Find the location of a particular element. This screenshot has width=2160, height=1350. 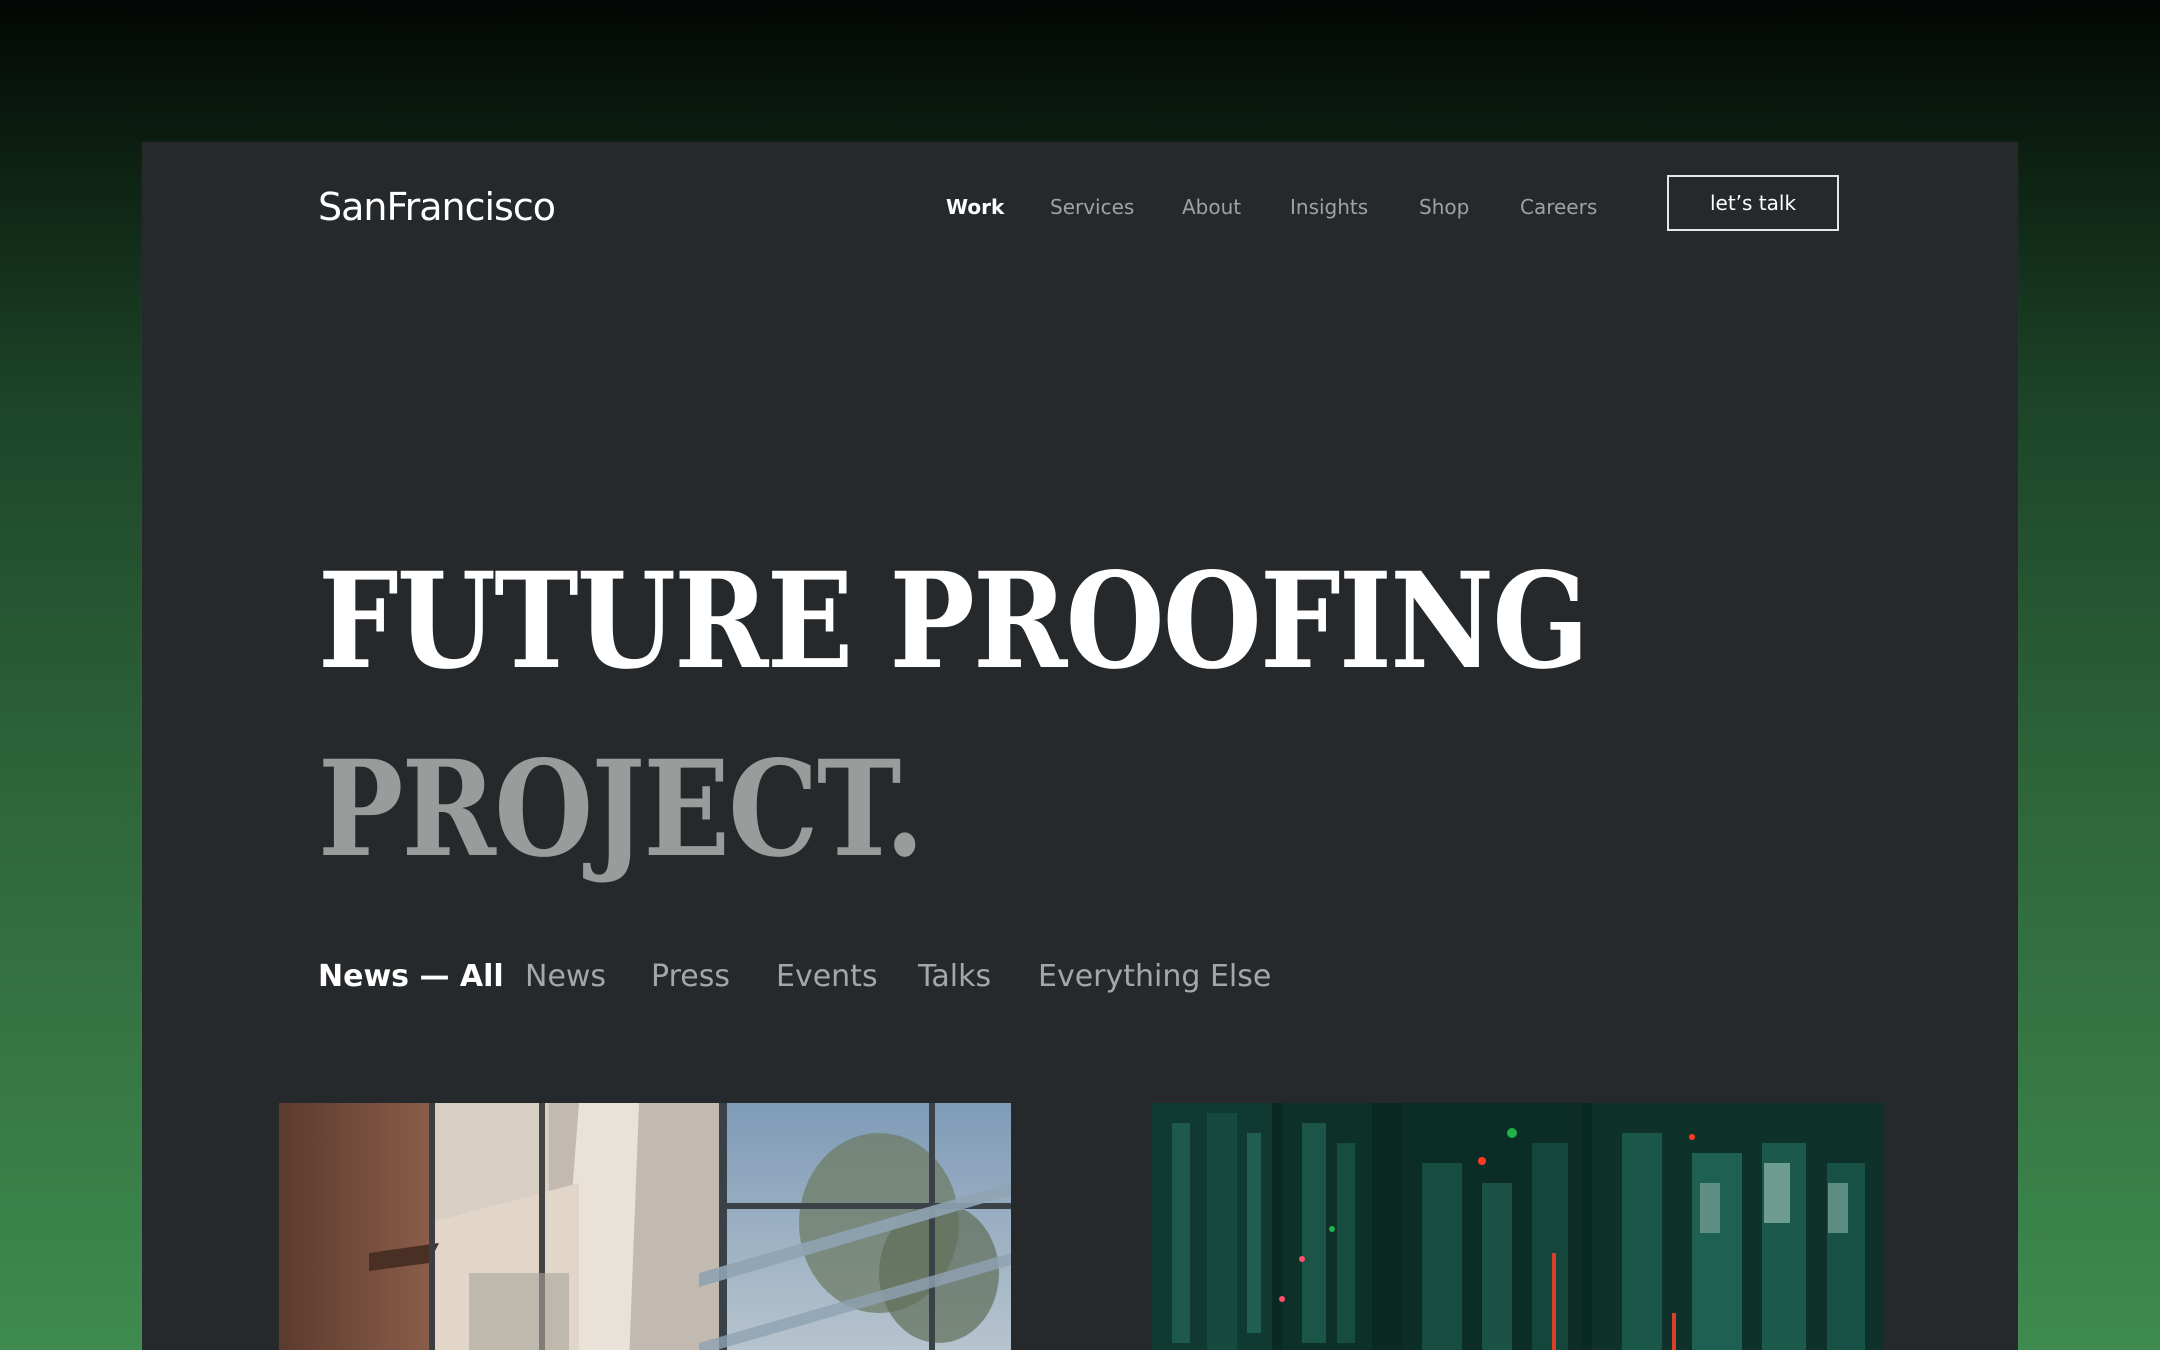

news-card-building is located at coordinates (645, 1226).